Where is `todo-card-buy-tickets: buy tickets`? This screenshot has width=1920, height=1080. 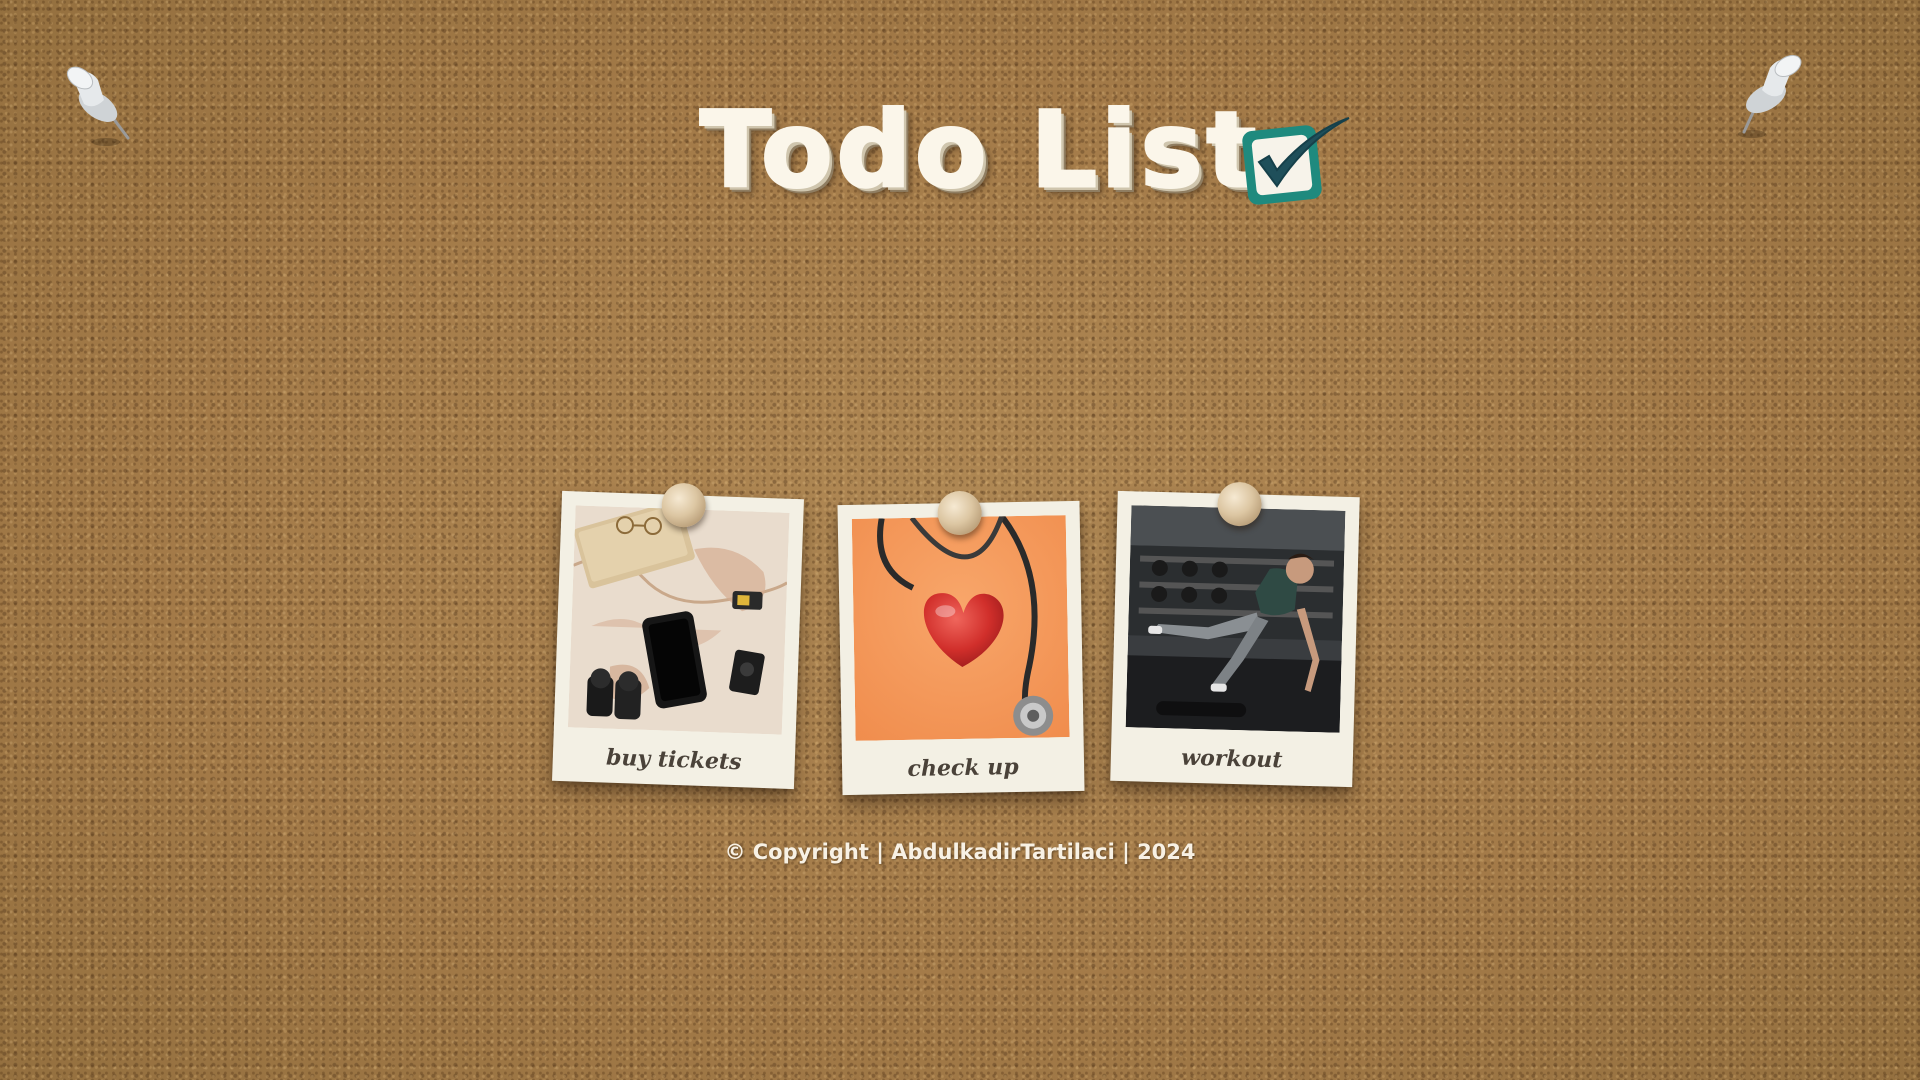 todo-card-buy-tickets: buy tickets is located at coordinates (678, 636).